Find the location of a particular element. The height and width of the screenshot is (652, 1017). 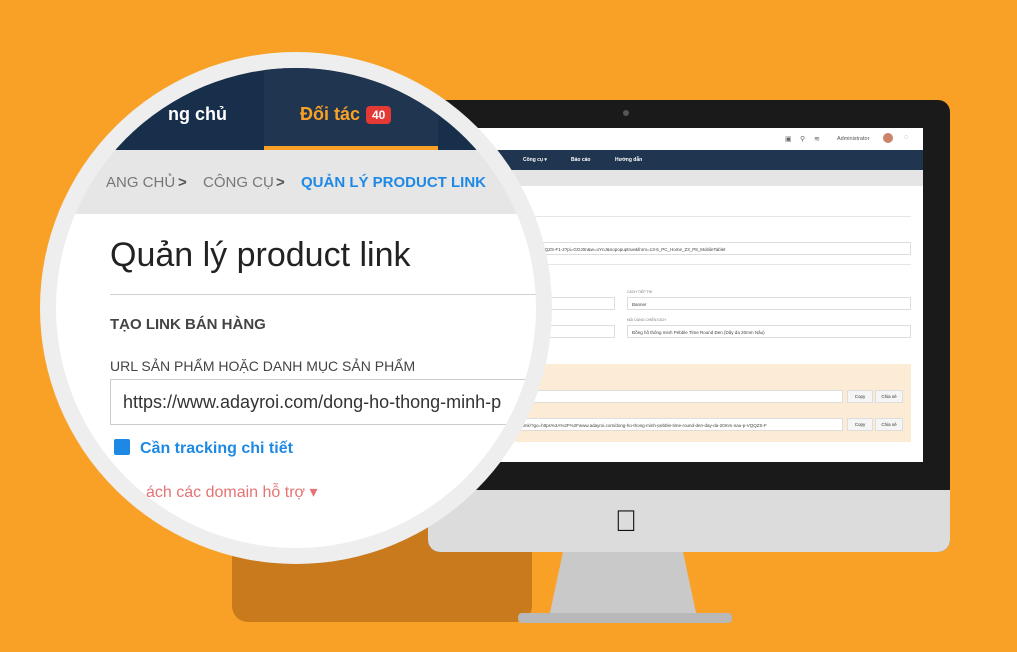

url-field-label: URL SẢN PHẨM HOẶC DANH MỤC SẢN PHẨM is located at coordinates (263, 366).